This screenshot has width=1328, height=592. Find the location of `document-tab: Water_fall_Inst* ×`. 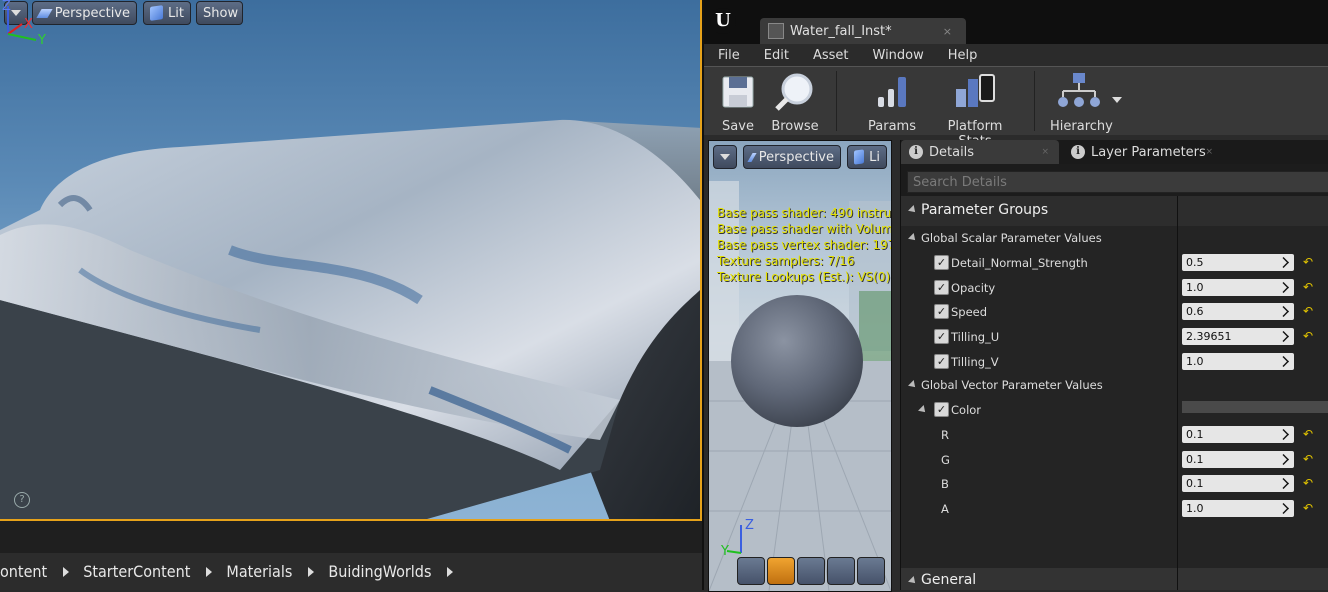

document-tab: Water_fall_Inst* × is located at coordinates (863, 31).